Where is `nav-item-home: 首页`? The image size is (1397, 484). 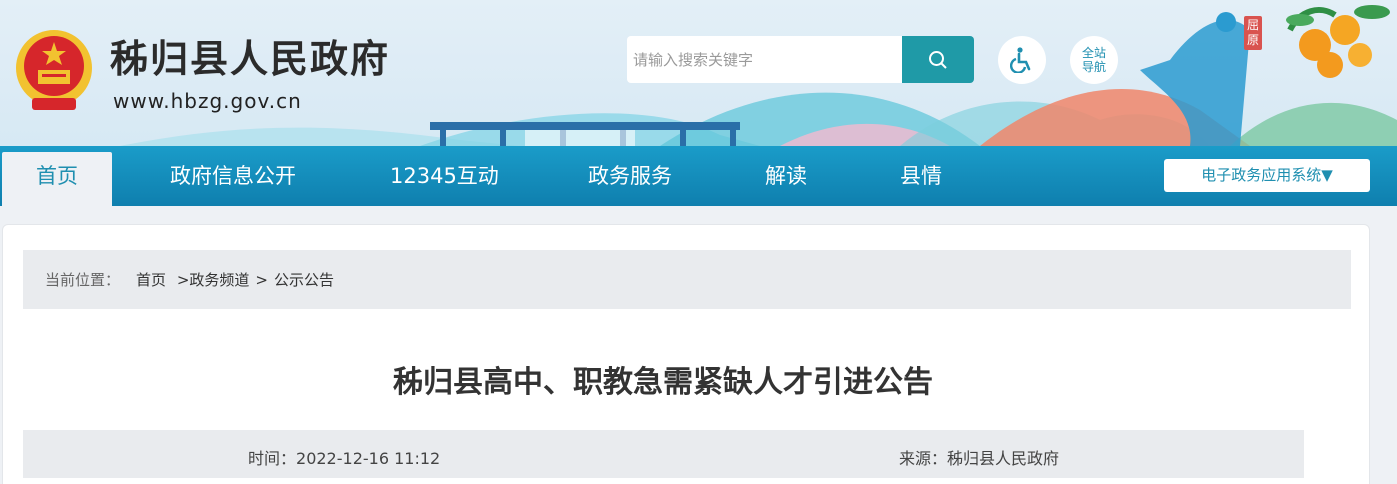 nav-item-home: 首页 is located at coordinates (57, 179).